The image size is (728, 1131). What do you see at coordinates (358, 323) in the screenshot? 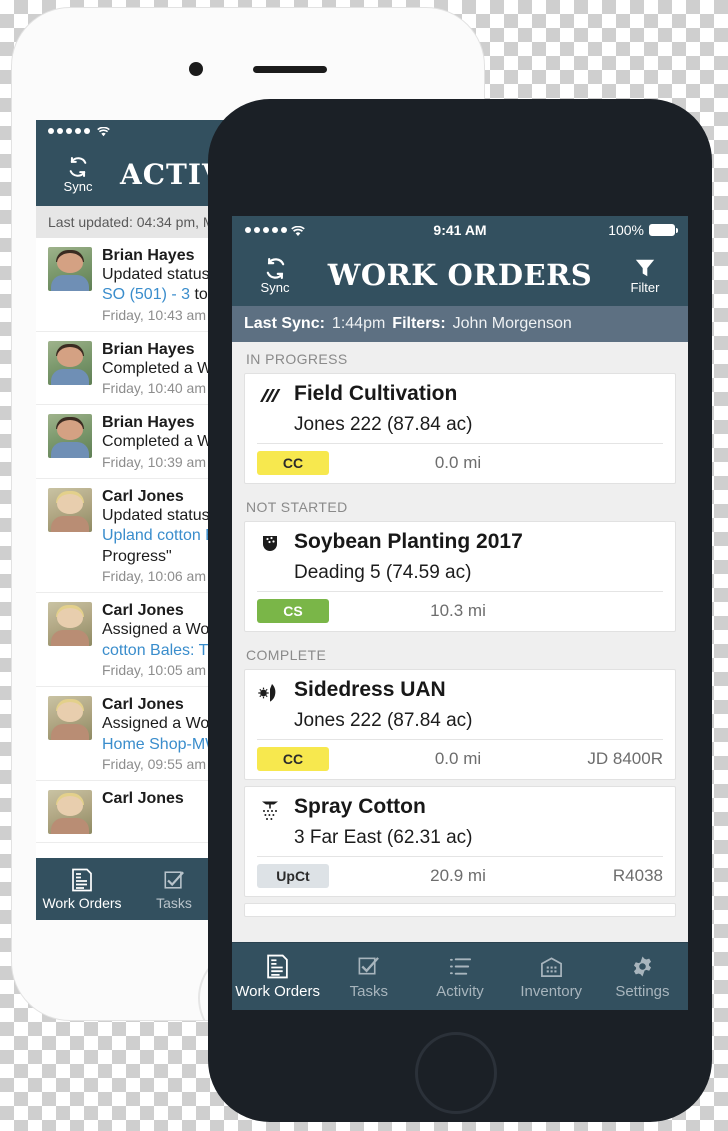
I see `last-sync-value: 1:44pm` at bounding box center [358, 323].